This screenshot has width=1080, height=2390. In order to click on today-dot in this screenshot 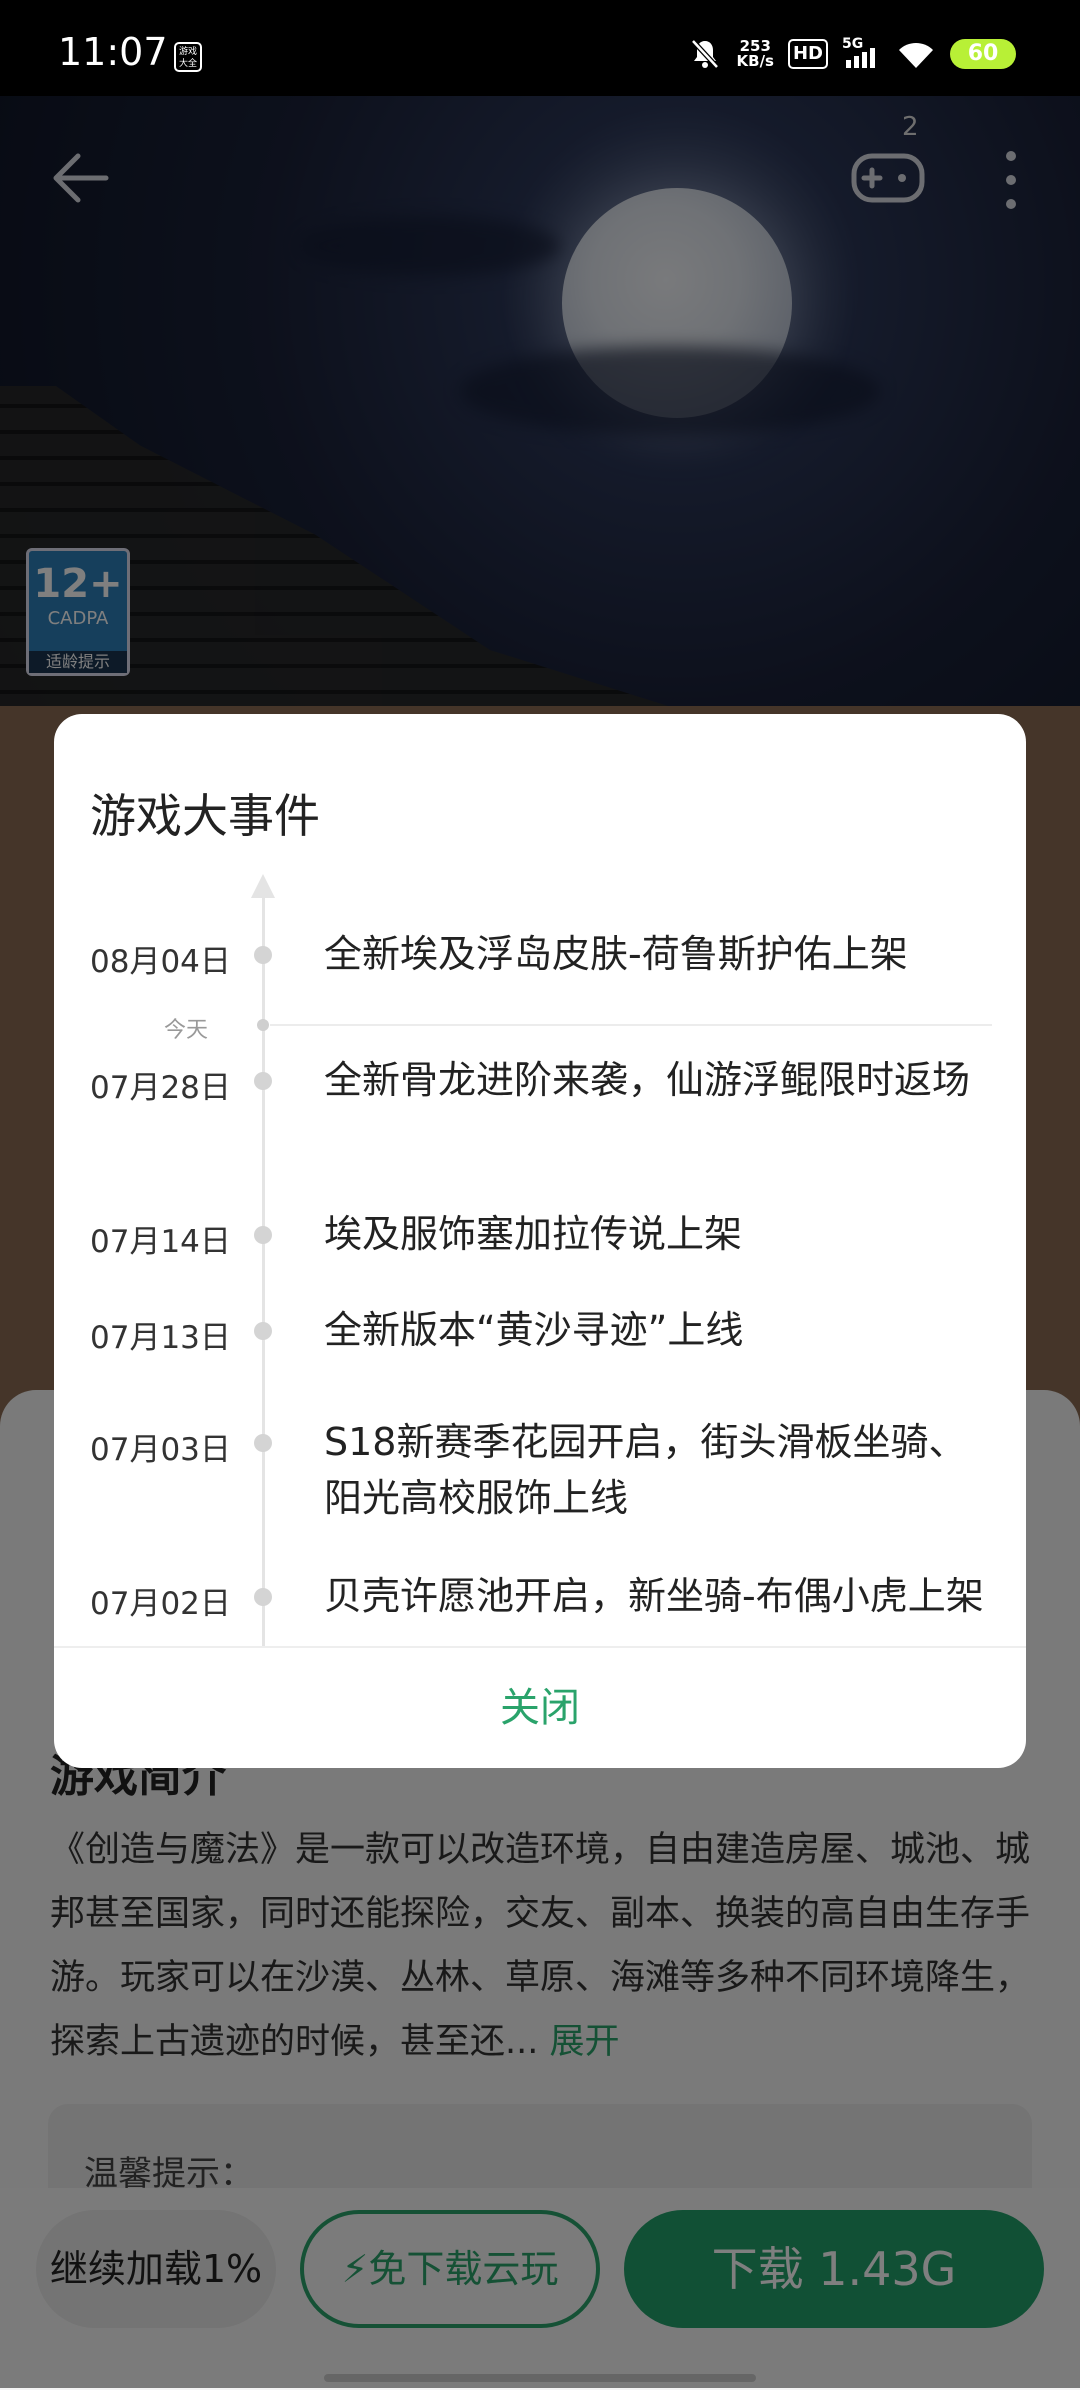, I will do `click(263, 1025)`.